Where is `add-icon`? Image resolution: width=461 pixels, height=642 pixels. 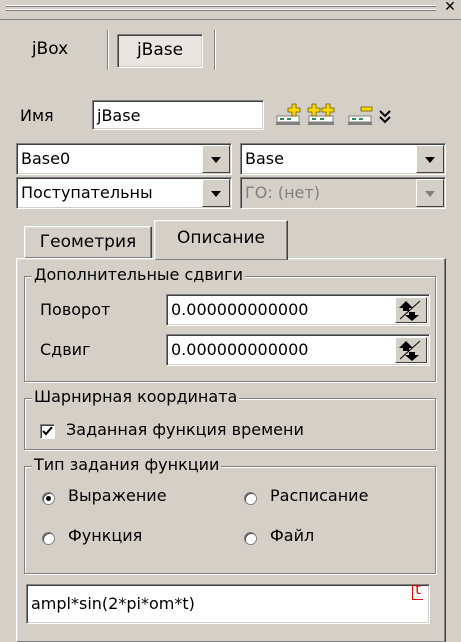 add-icon is located at coordinates (289, 115).